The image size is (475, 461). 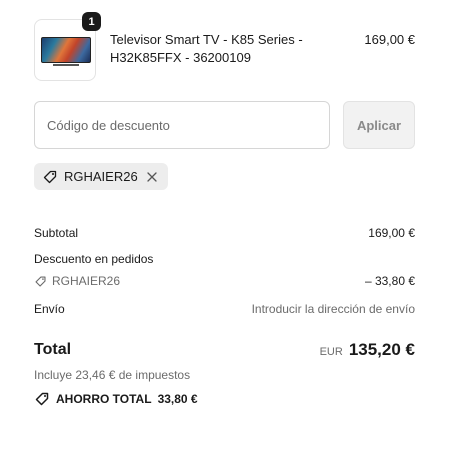 I want to click on total-value: 135,20 €, so click(x=381, y=349).